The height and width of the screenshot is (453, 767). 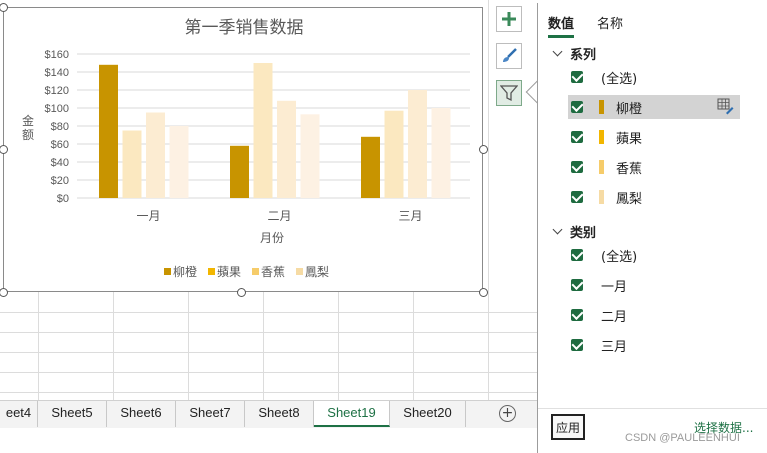 I want to click on apply-button: 应用, so click(x=568, y=427).